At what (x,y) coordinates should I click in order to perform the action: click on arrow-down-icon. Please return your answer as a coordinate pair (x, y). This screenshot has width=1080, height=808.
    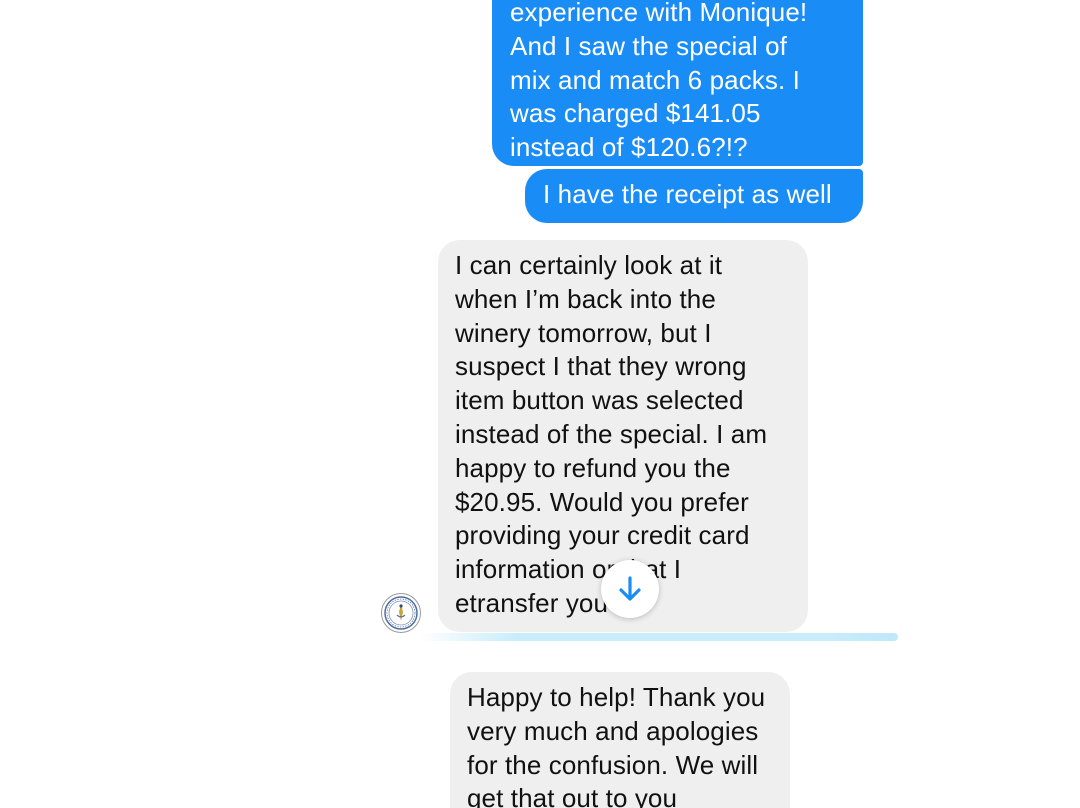
    Looking at the image, I should click on (630, 588).